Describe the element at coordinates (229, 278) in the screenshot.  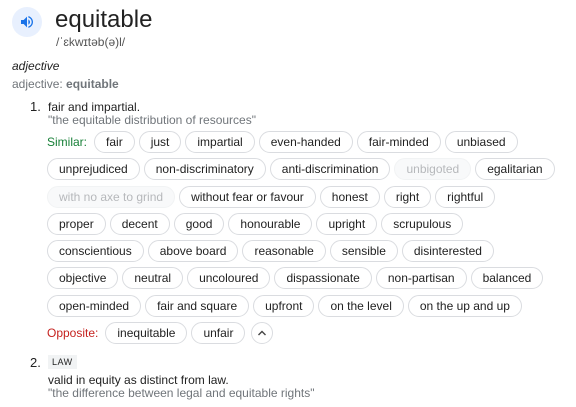
I see `synonym-chip: uncoloured` at that location.